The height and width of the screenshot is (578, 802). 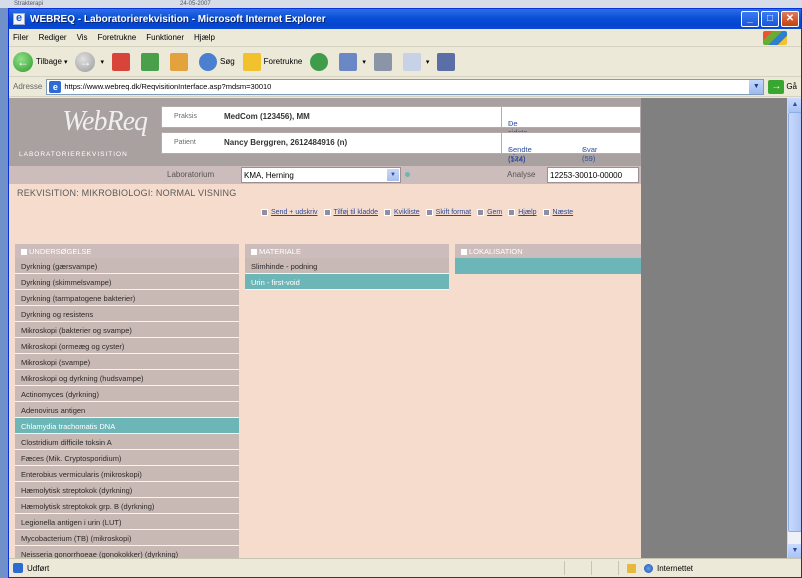 What do you see at coordinates (165, 37) in the screenshot?
I see `menu-tools: Funktioner` at bounding box center [165, 37].